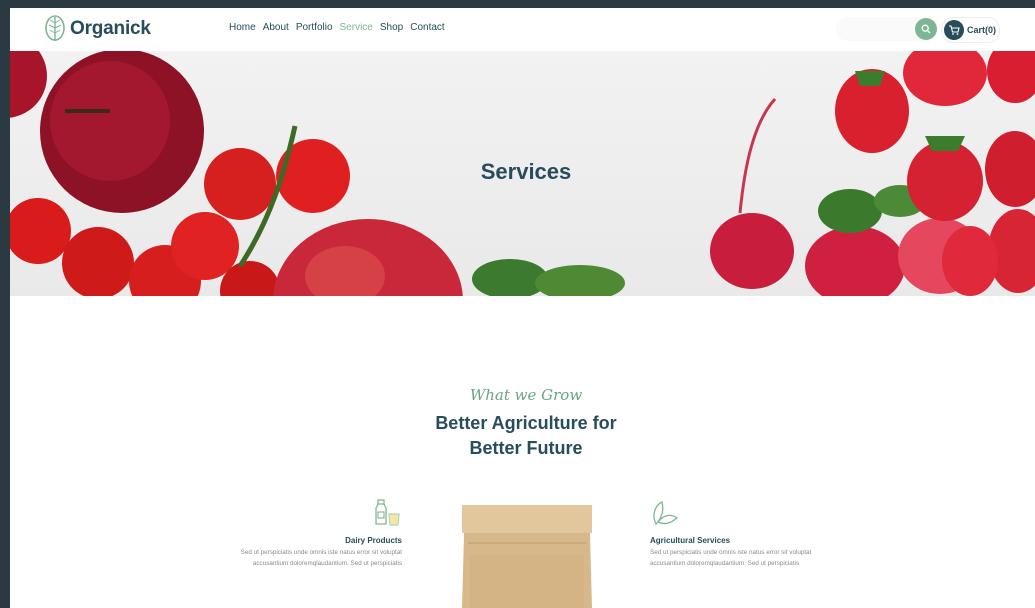 This screenshot has height=608, width=1035. What do you see at coordinates (526, 448) in the screenshot?
I see `headline-line-2: Better Future` at bounding box center [526, 448].